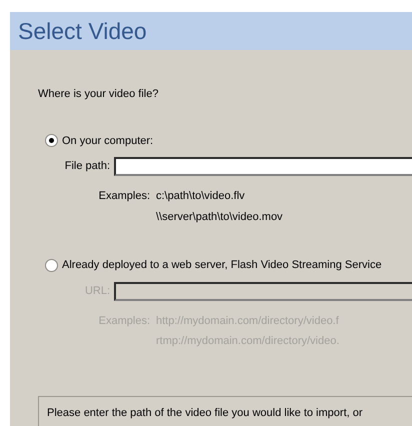 The width and height of the screenshot is (412, 426). What do you see at coordinates (219, 217) in the screenshot?
I see `example-path: \\server\path\to\video.mov` at bounding box center [219, 217].